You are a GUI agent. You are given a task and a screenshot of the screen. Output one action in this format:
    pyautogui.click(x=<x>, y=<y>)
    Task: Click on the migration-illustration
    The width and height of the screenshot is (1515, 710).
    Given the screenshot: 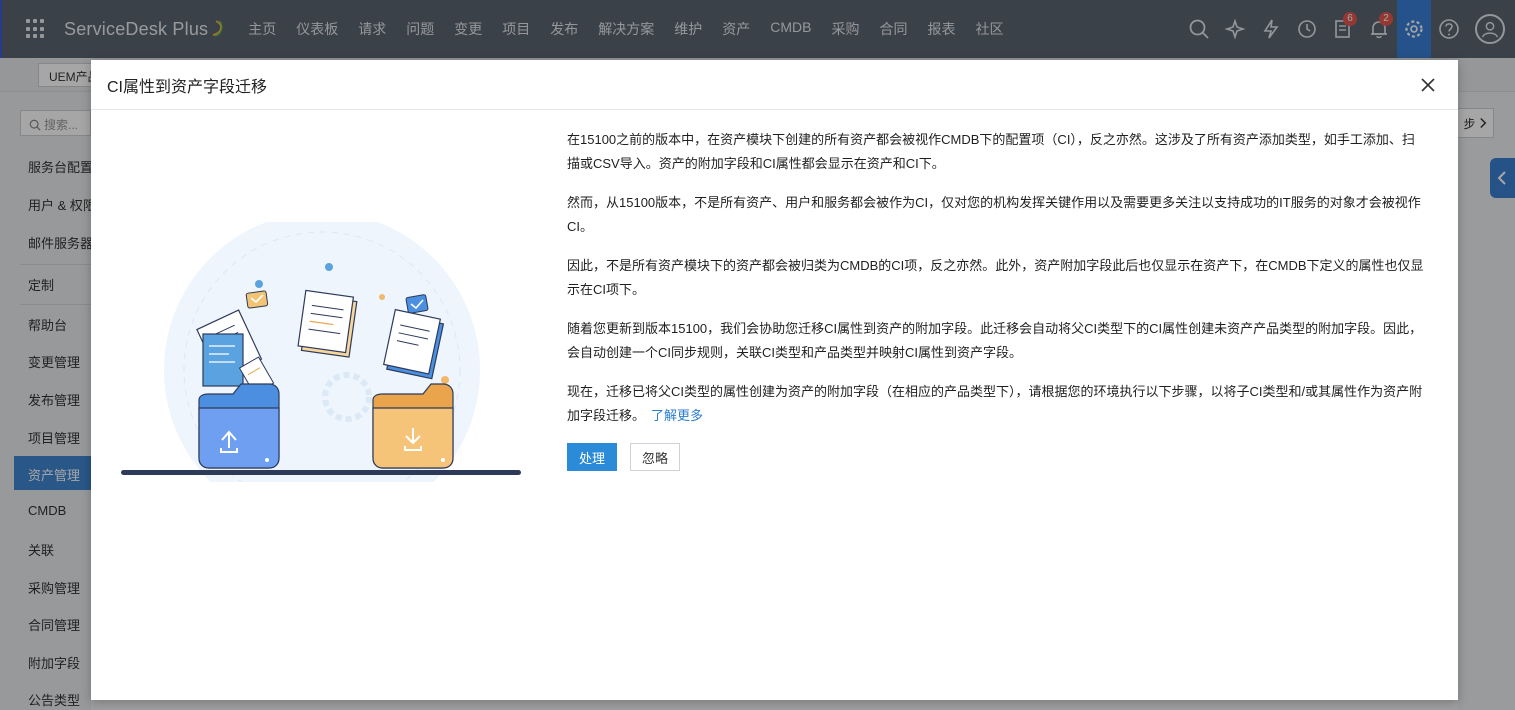 What is the action you would take?
    pyautogui.click(x=321, y=352)
    